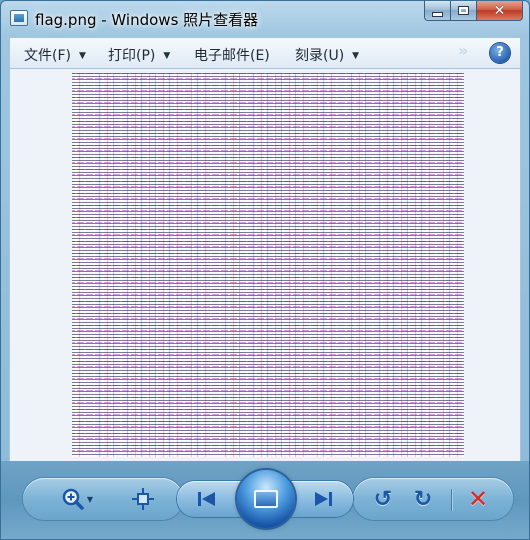 This screenshot has height=540, width=530. Describe the element at coordinates (132, 56) in the screenshot. I see `menu-print-label: 打印(P)` at that location.